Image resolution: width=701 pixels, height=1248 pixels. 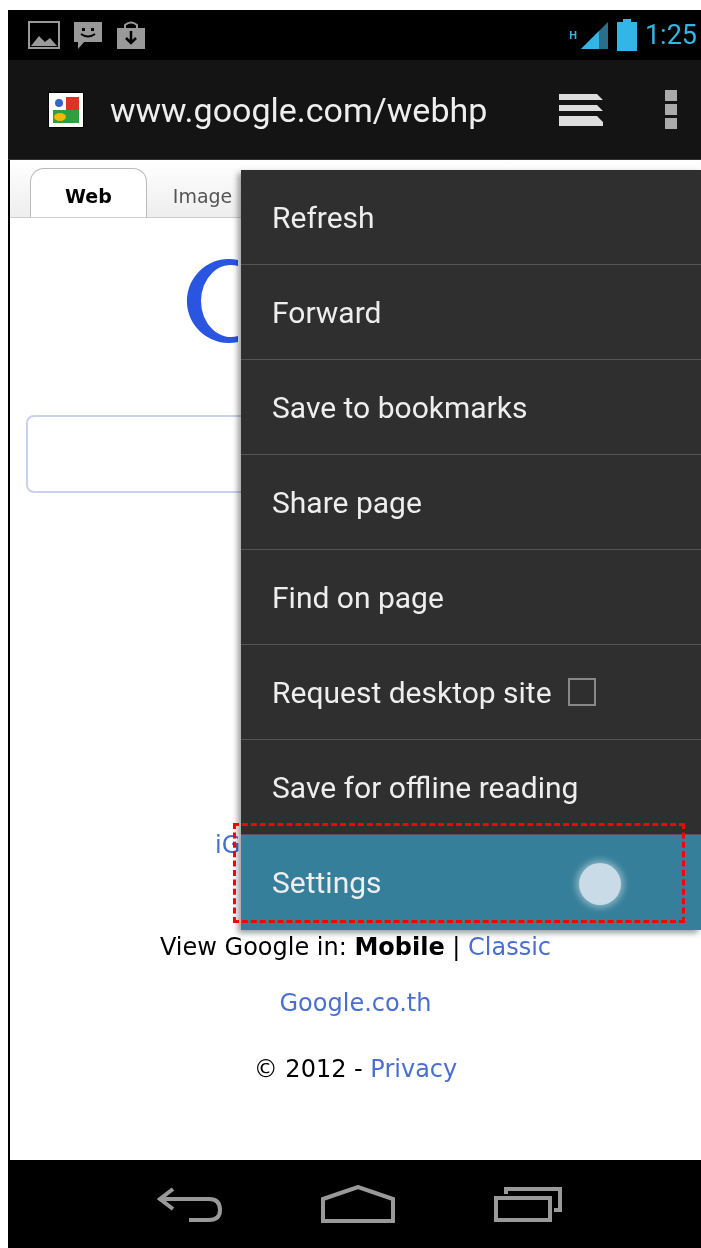 What do you see at coordinates (44, 35) in the screenshot?
I see `picture-notification-icon` at bounding box center [44, 35].